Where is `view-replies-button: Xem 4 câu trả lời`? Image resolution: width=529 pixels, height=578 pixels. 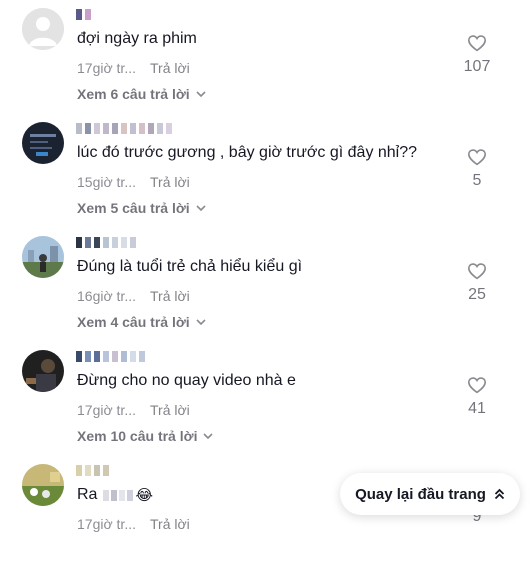
view-replies-button: Xem 4 câu trả lời is located at coordinates (141, 322).